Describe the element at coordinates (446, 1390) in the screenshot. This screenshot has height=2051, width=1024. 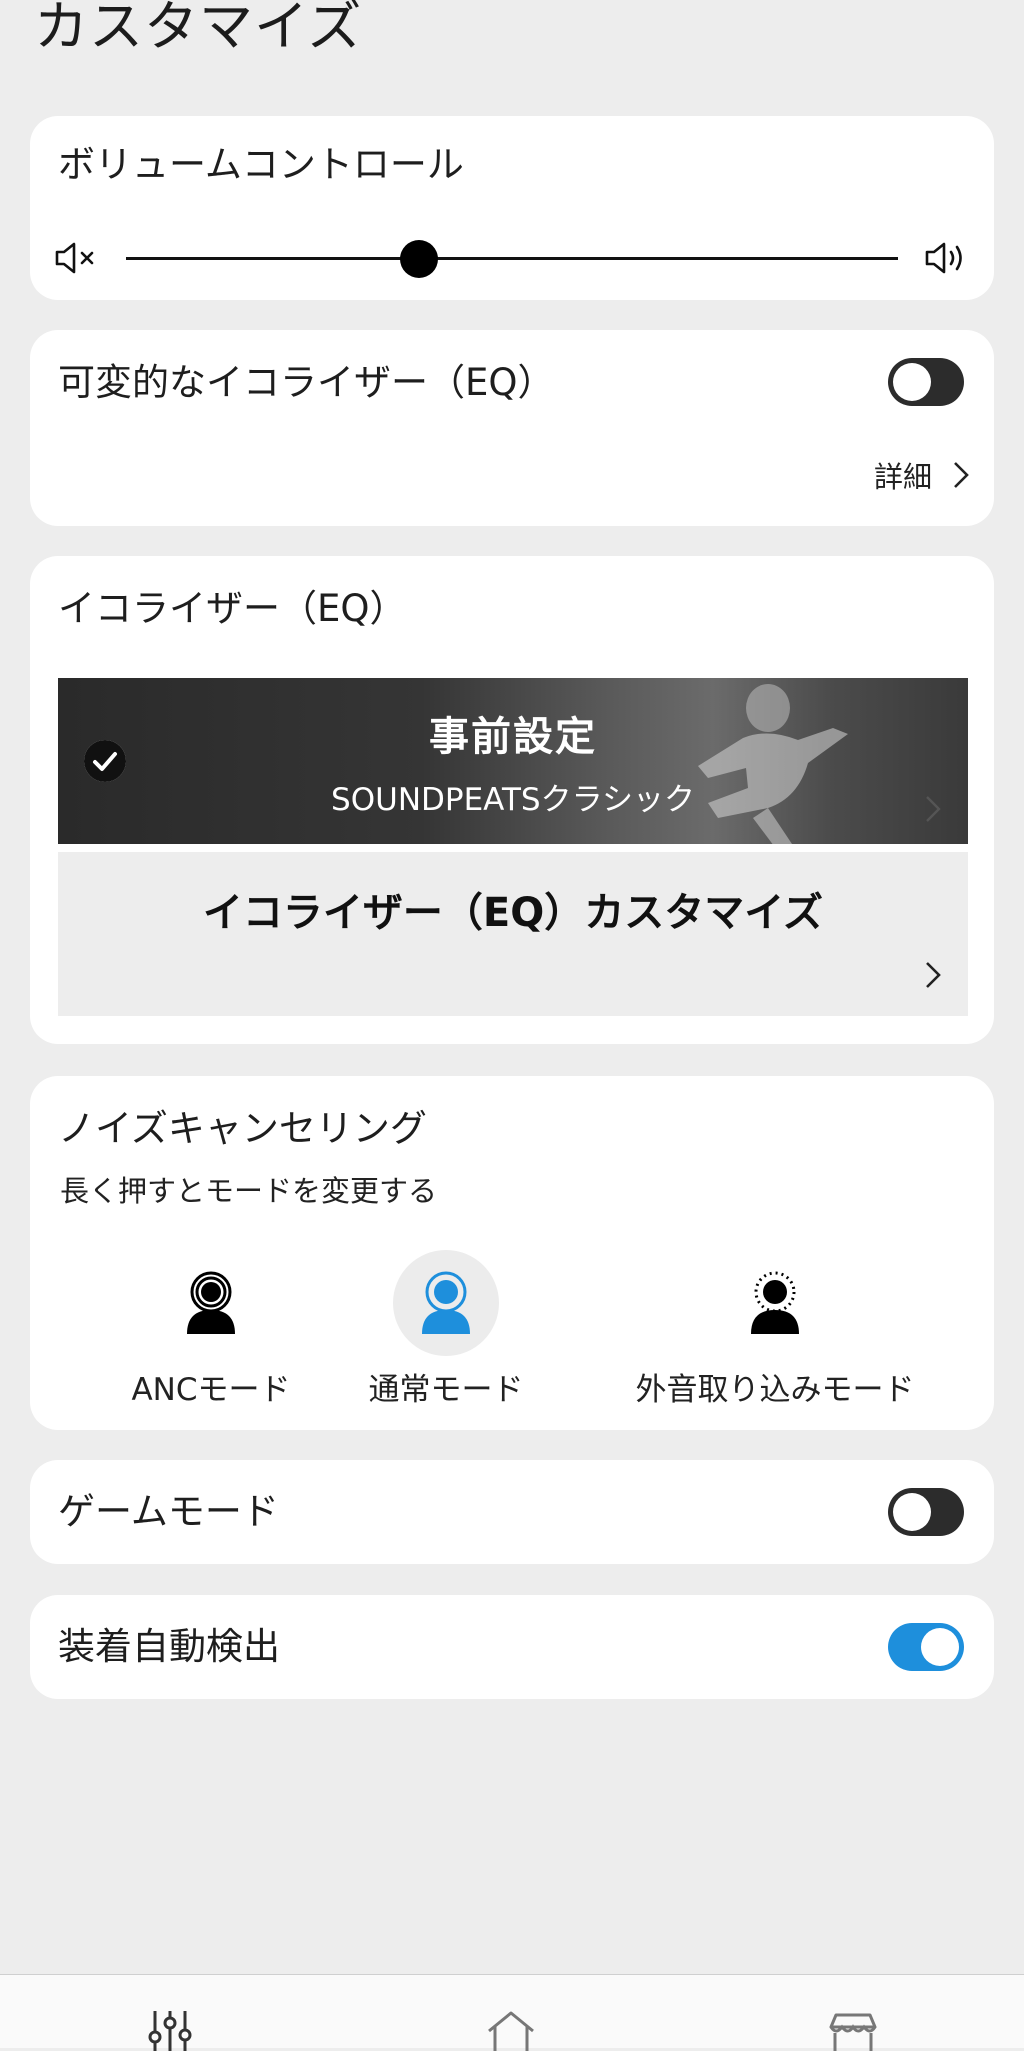
I see `mode-label: 通常モード` at that location.